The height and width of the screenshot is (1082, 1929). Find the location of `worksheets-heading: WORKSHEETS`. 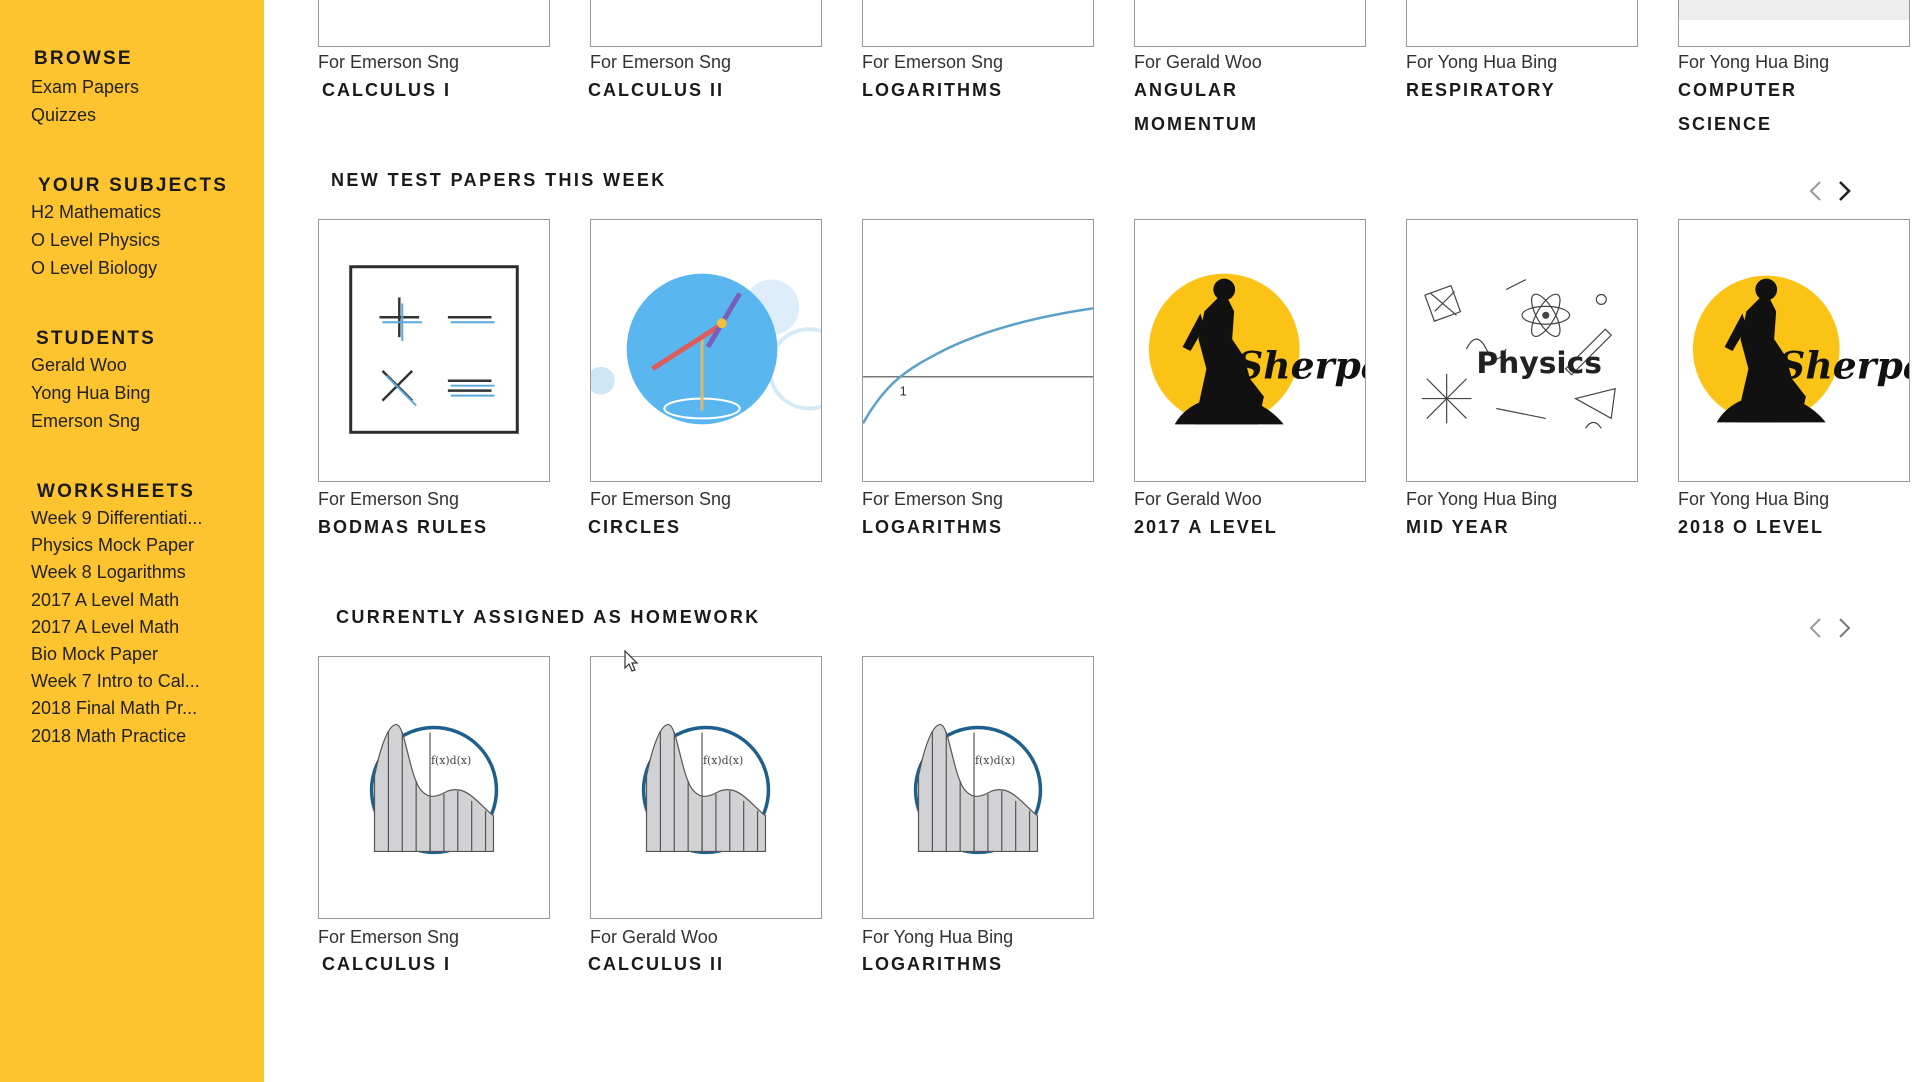

worksheets-heading: WORKSHEETS is located at coordinates (116, 491).